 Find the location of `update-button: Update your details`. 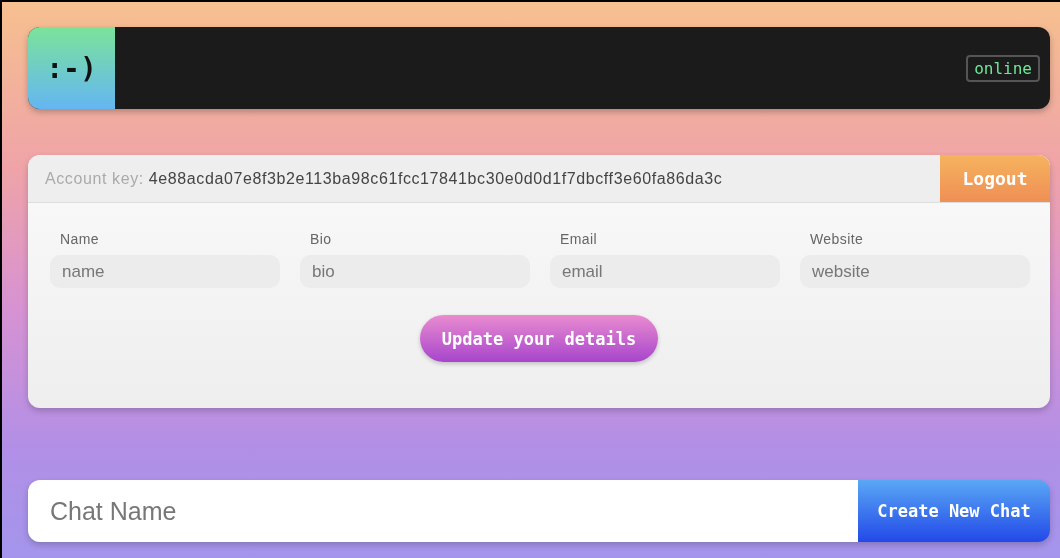

update-button: Update your details is located at coordinates (539, 338).